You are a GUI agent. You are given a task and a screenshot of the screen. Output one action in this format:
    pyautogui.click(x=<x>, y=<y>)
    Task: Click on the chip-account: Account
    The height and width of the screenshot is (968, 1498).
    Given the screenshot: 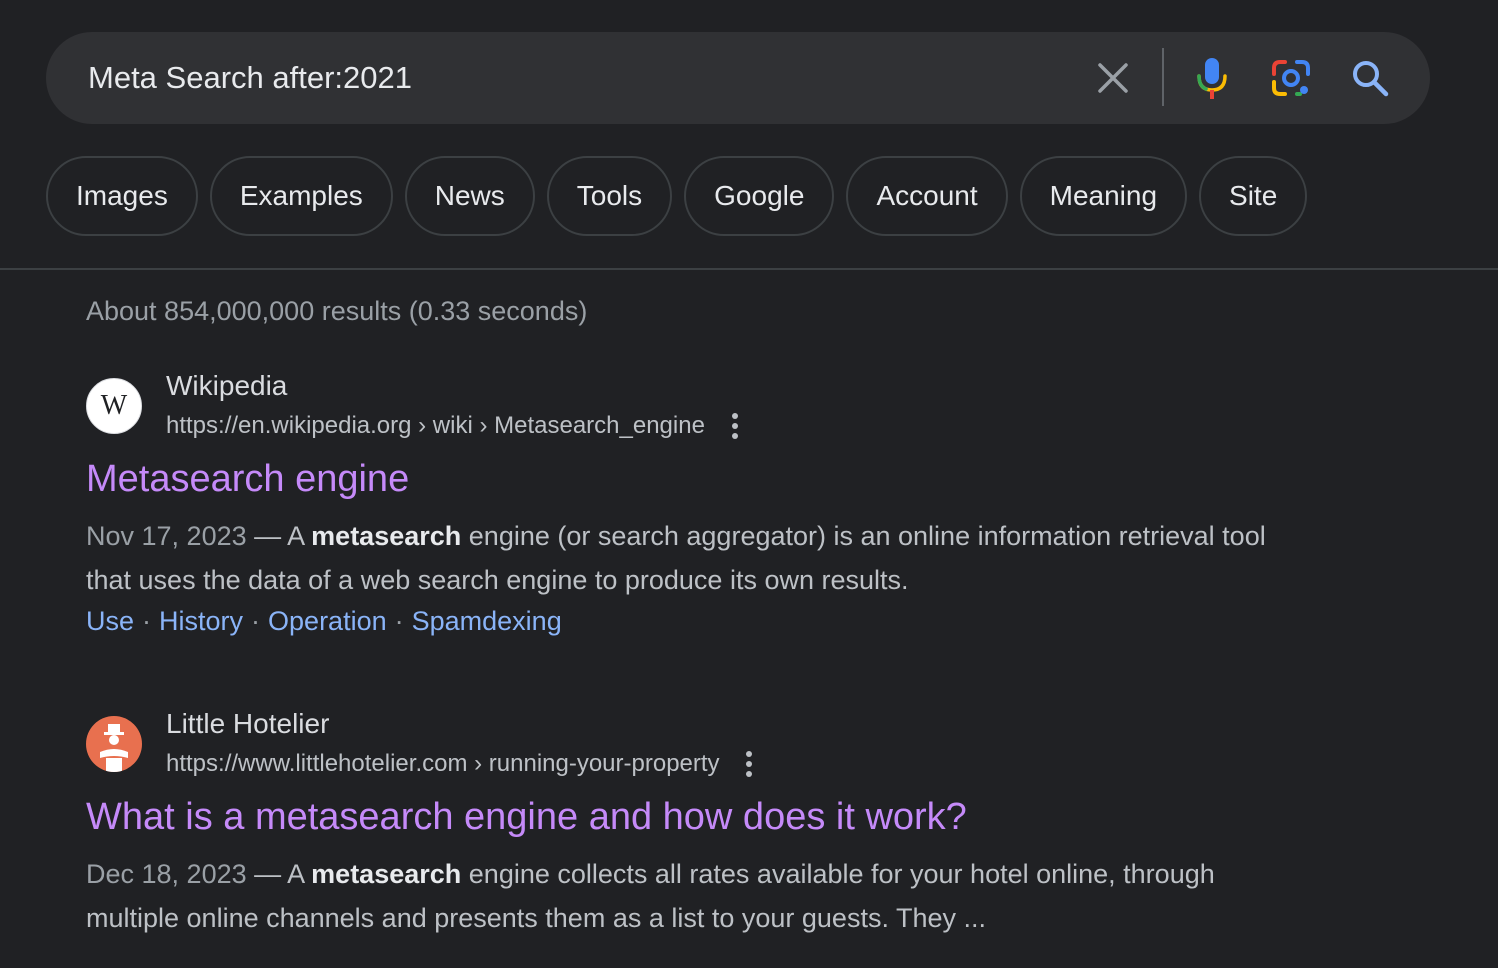 What is the action you would take?
    pyautogui.click(x=927, y=196)
    